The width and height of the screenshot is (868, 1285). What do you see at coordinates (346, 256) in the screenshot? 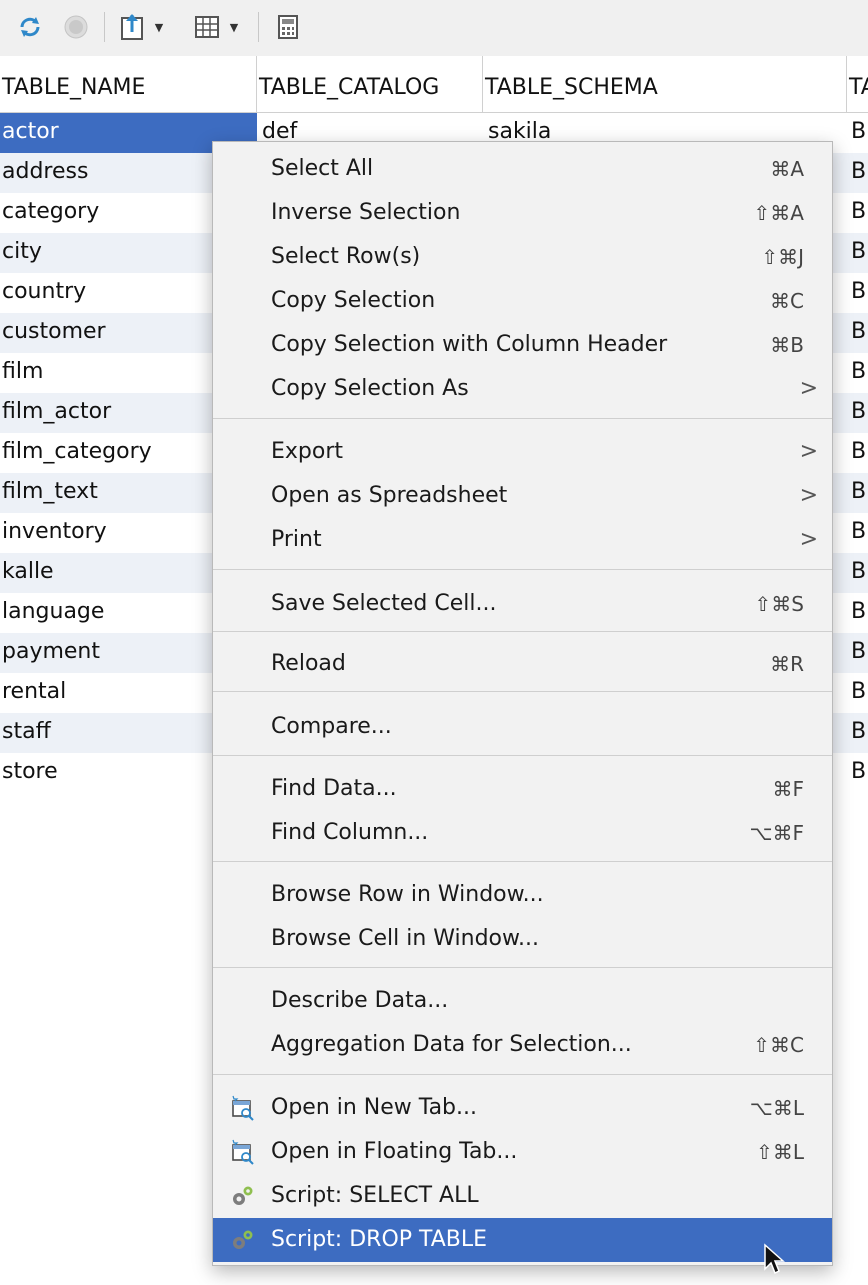
I see `menu-item-label: Select Row(s)` at bounding box center [346, 256].